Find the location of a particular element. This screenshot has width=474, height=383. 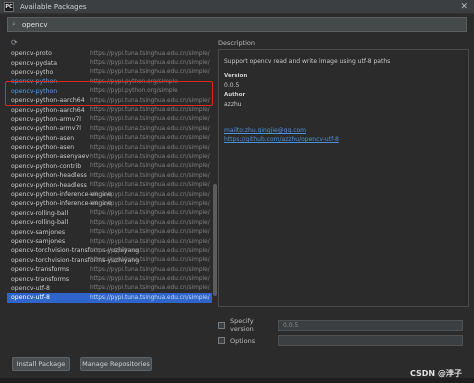

version-value: 0.0.5 is located at coordinates (232, 85).